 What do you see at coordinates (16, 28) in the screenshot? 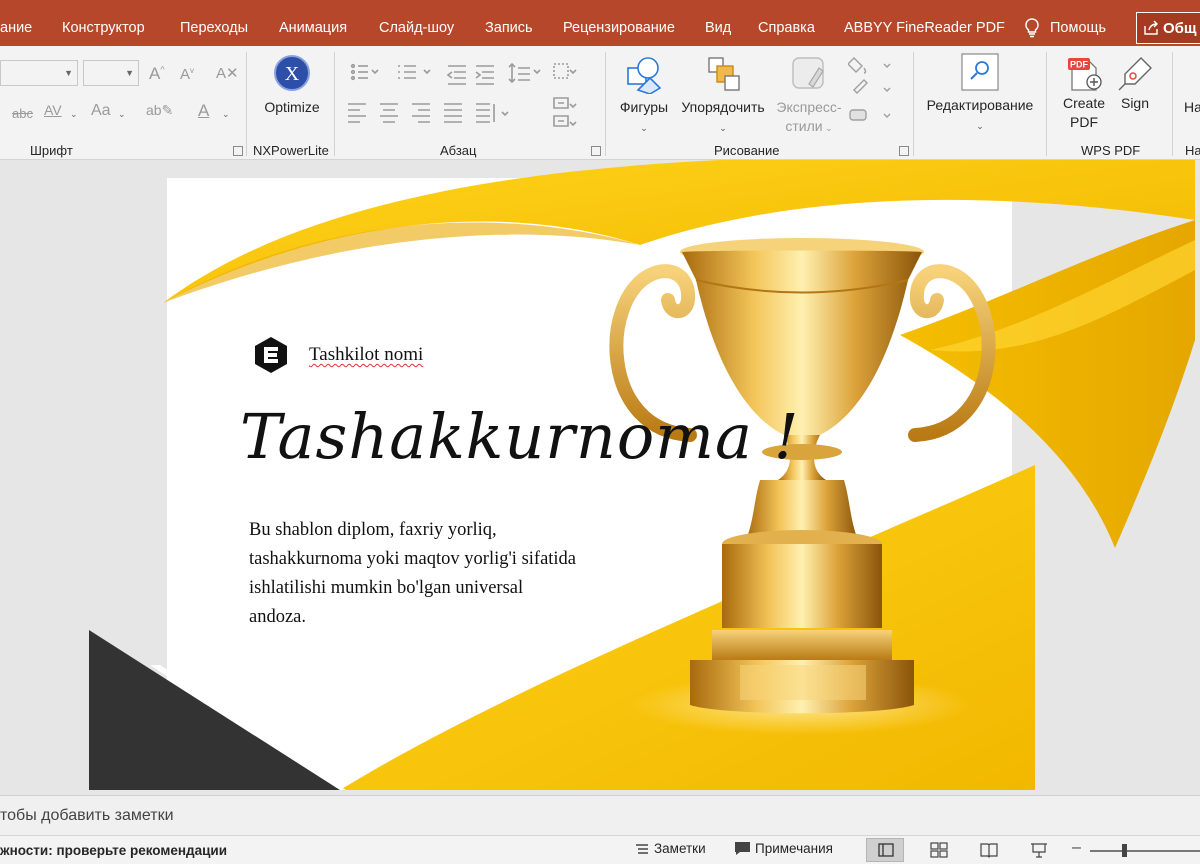
I see `tab-design-partial: ание` at bounding box center [16, 28].